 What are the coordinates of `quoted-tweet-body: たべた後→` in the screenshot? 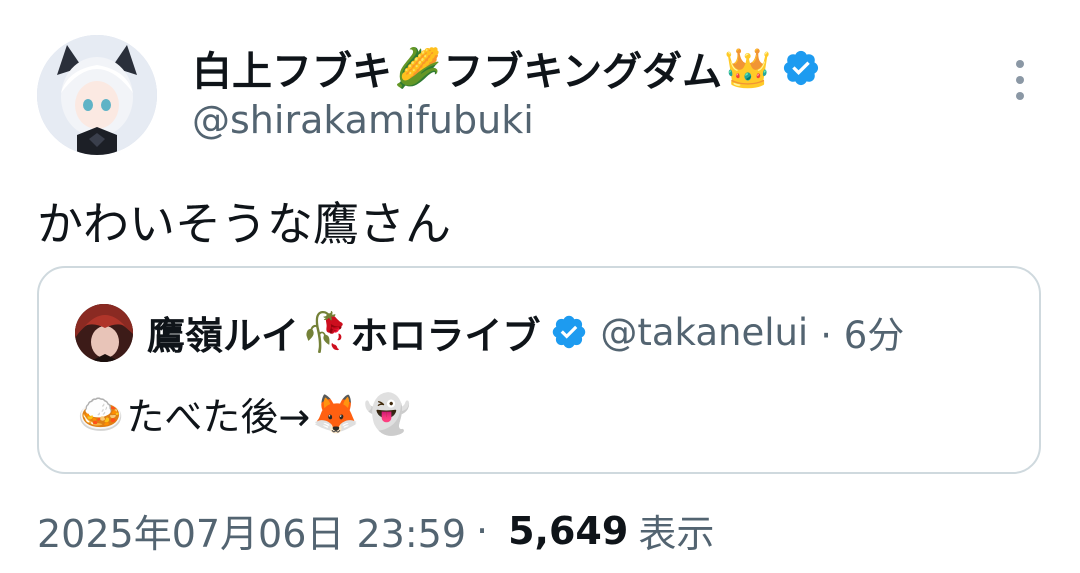 It's located at (218, 417).